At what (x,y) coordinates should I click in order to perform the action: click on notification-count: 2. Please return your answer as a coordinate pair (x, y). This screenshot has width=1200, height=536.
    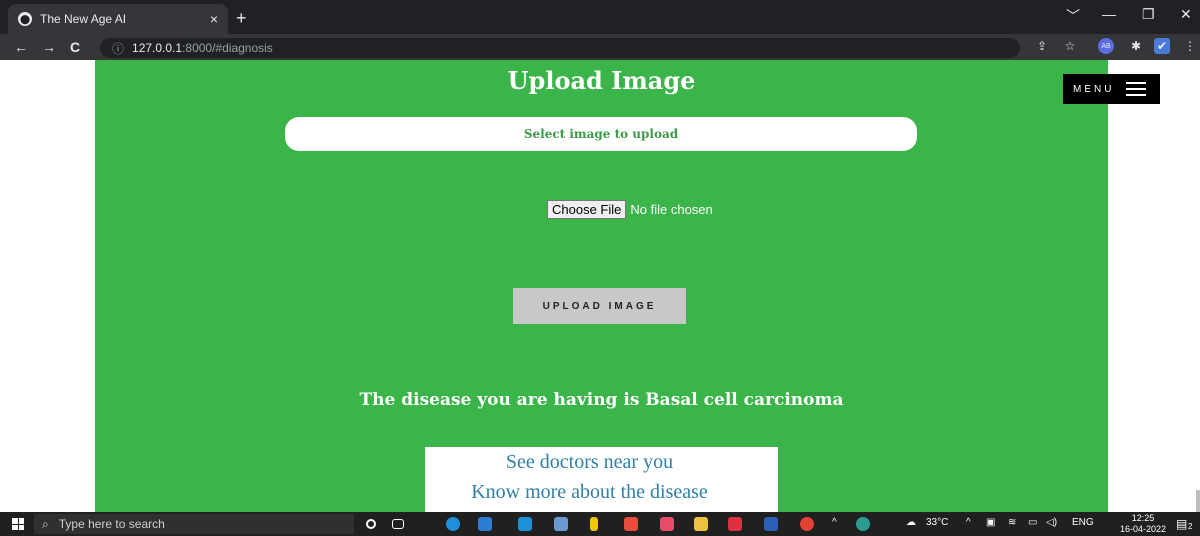
    Looking at the image, I should click on (1190, 526).